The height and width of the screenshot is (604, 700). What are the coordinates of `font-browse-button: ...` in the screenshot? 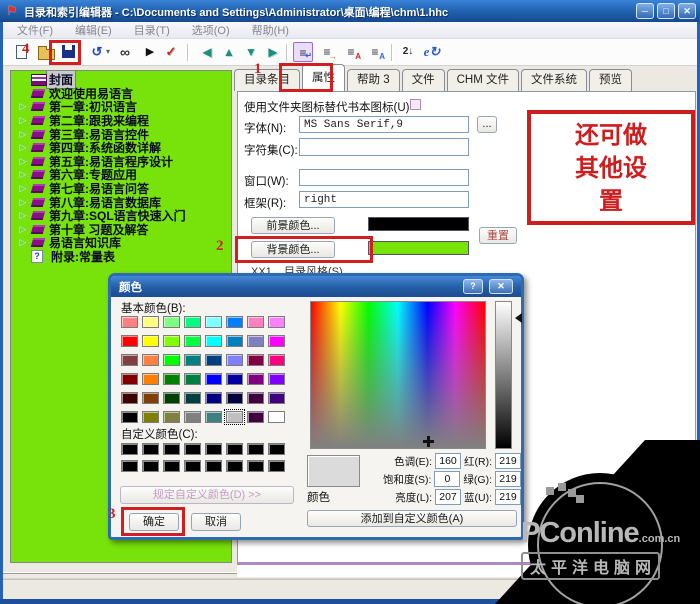 It's located at (487, 124).